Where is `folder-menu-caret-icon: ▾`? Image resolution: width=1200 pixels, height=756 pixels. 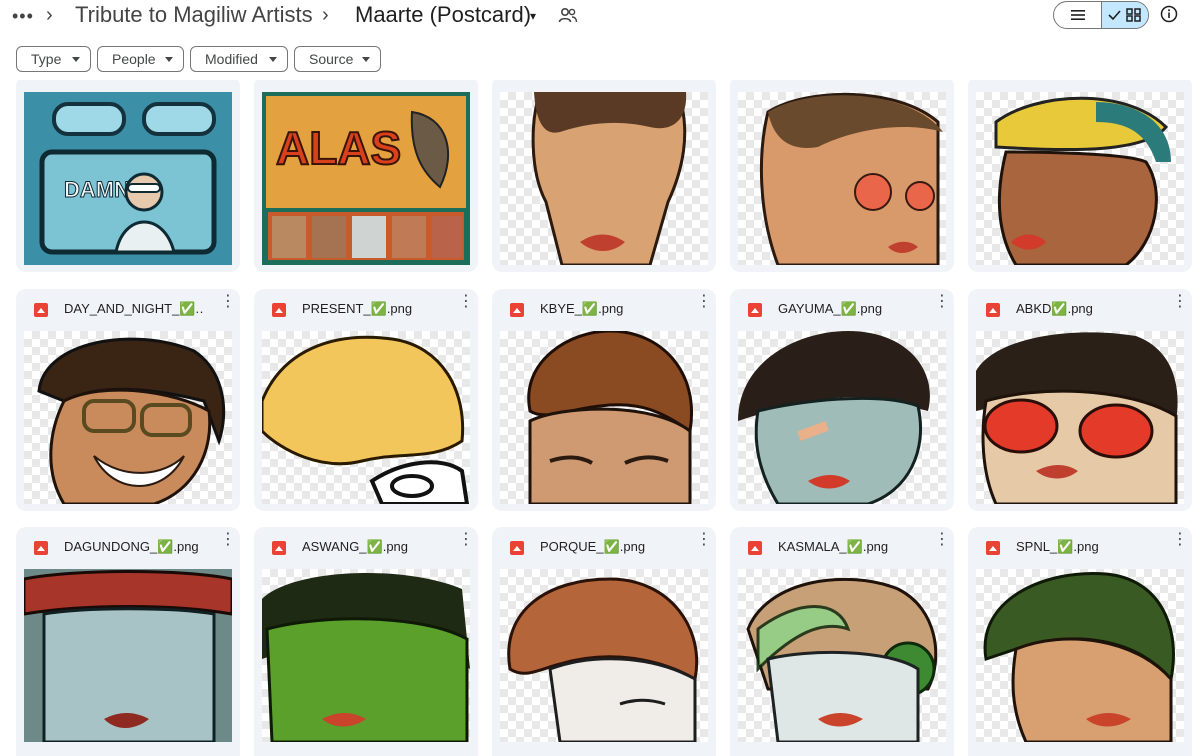 folder-menu-caret-icon: ▾ is located at coordinates (533, 16).